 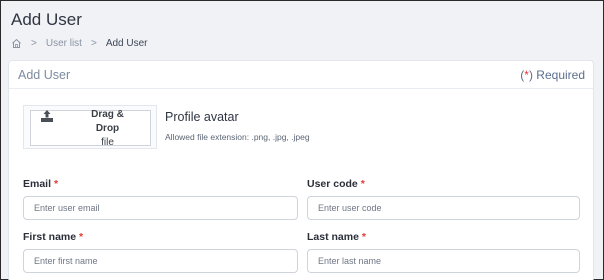 What do you see at coordinates (126, 43) in the screenshot?
I see `breadcrumb-item-current: Add User` at bounding box center [126, 43].